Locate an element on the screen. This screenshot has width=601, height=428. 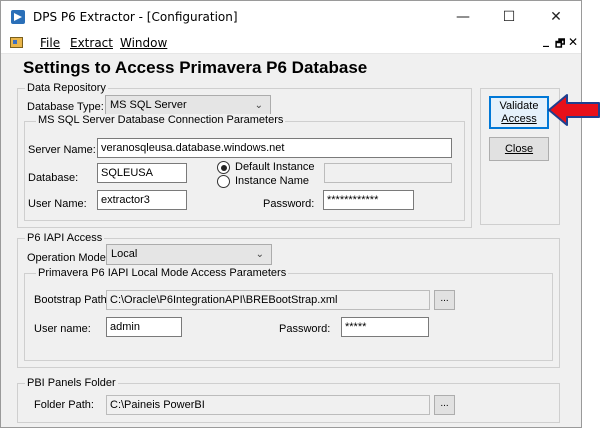
menu-extract: Extract is located at coordinates (91, 43).